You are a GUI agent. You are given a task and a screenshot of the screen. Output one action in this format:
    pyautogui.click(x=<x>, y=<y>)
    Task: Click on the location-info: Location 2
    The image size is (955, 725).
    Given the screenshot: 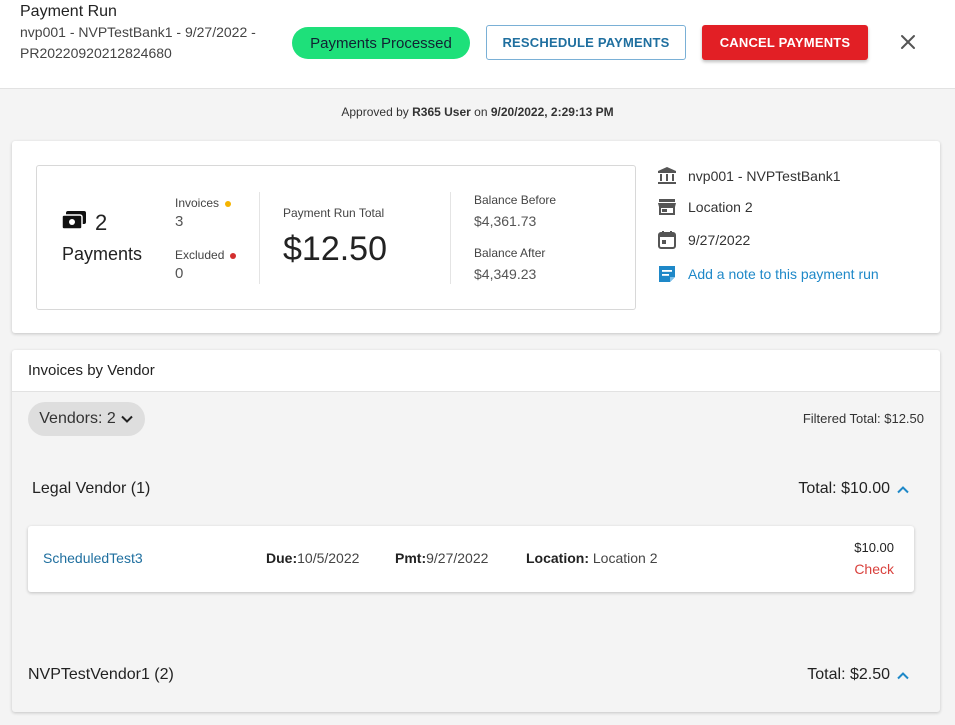 What is the action you would take?
    pyautogui.click(x=705, y=207)
    